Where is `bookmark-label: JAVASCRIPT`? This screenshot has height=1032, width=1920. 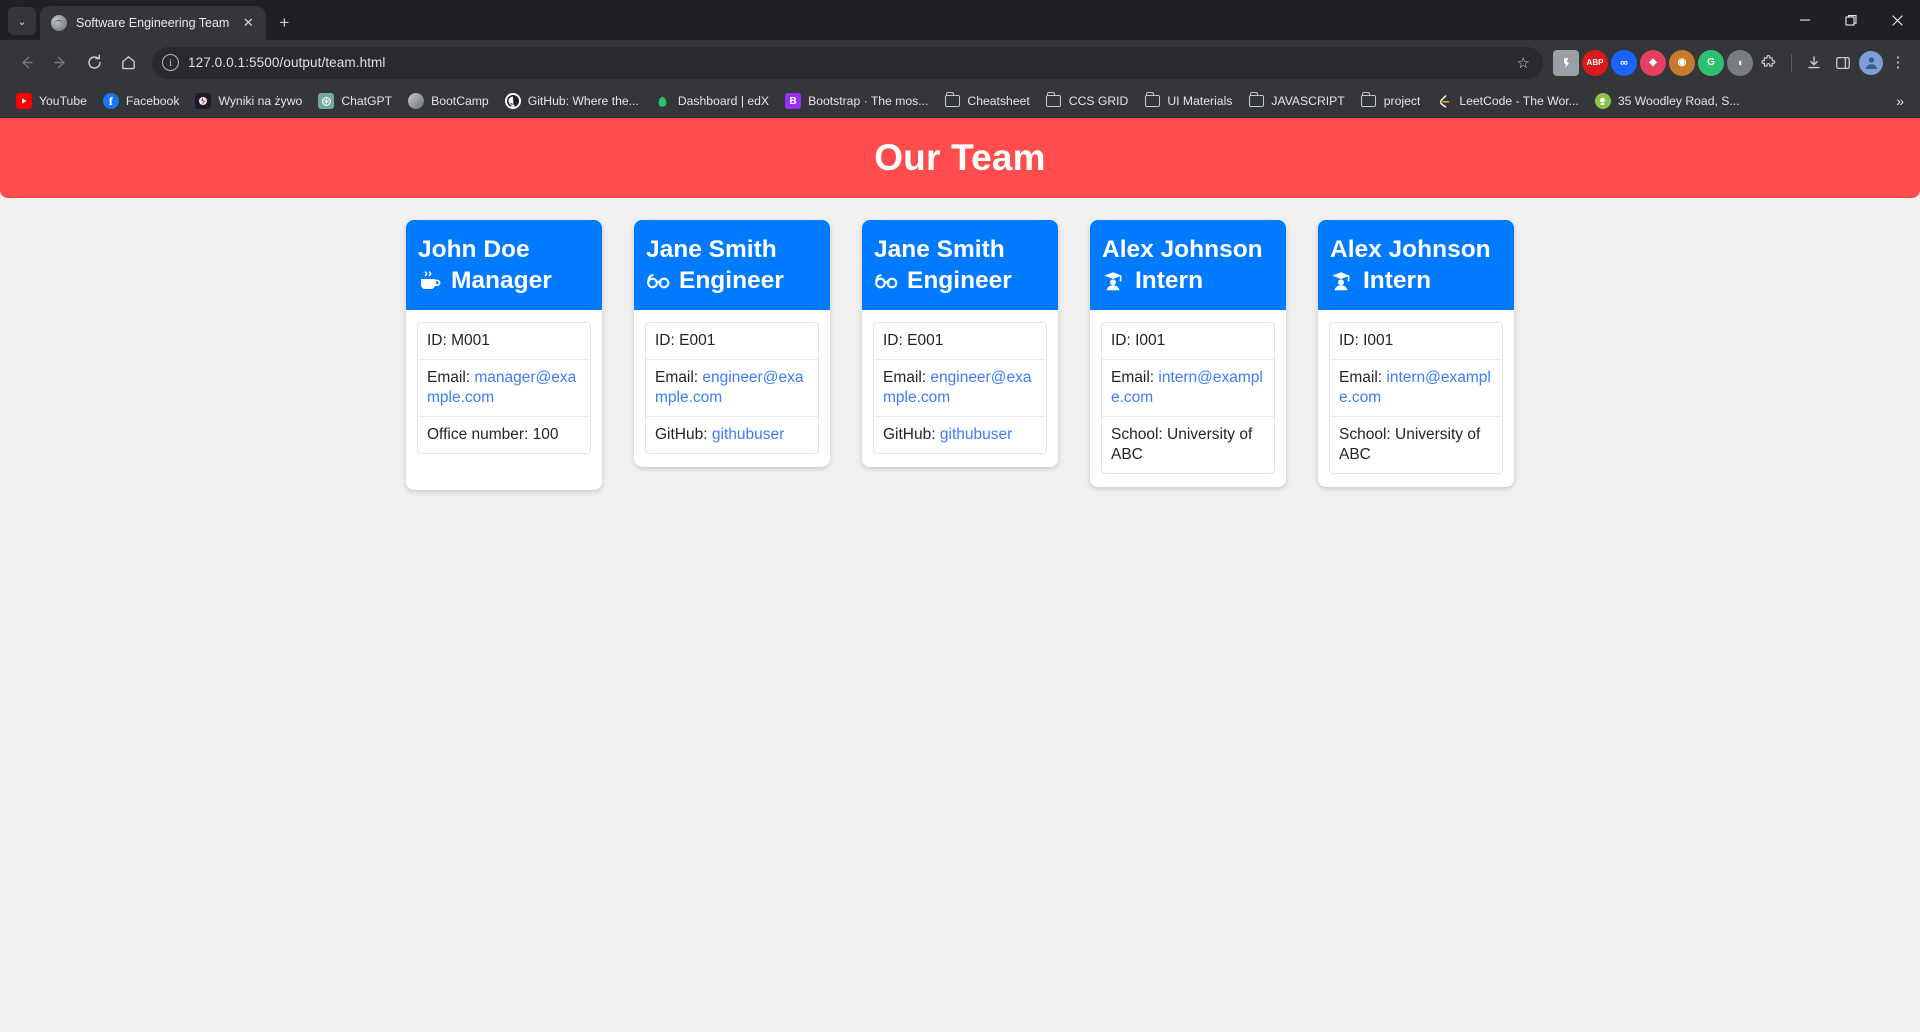
bookmark-label: JAVASCRIPT is located at coordinates (1308, 101).